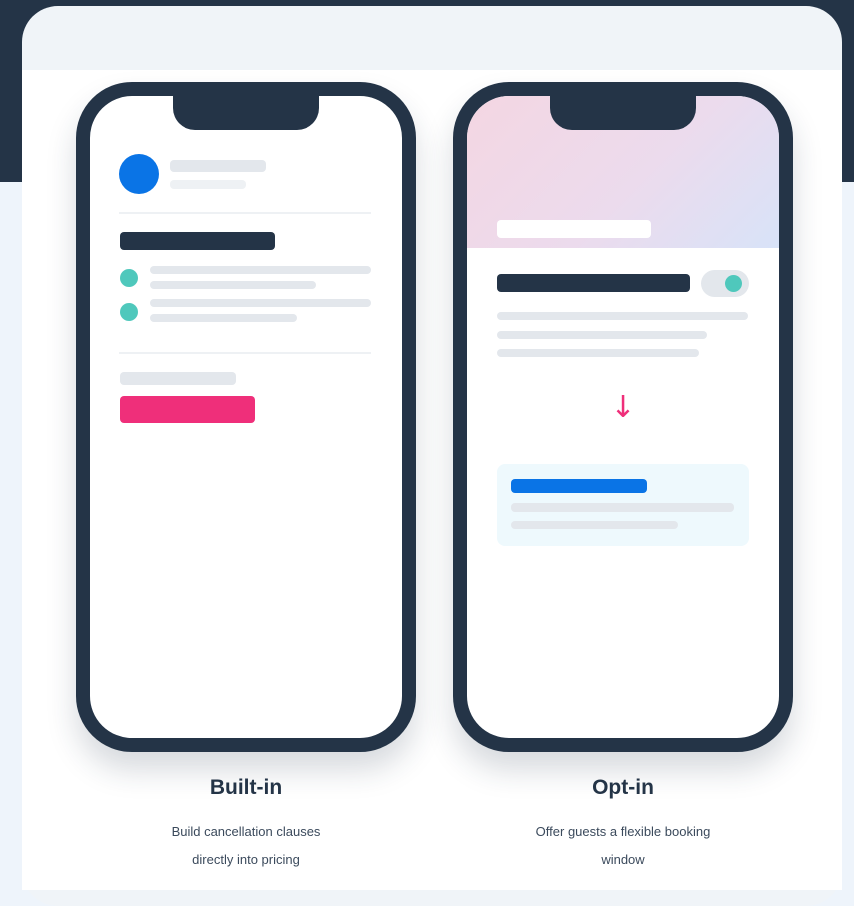 This screenshot has width=854, height=906. Describe the element at coordinates (178, 378) in the screenshot. I see `price-label-placeholder` at that location.